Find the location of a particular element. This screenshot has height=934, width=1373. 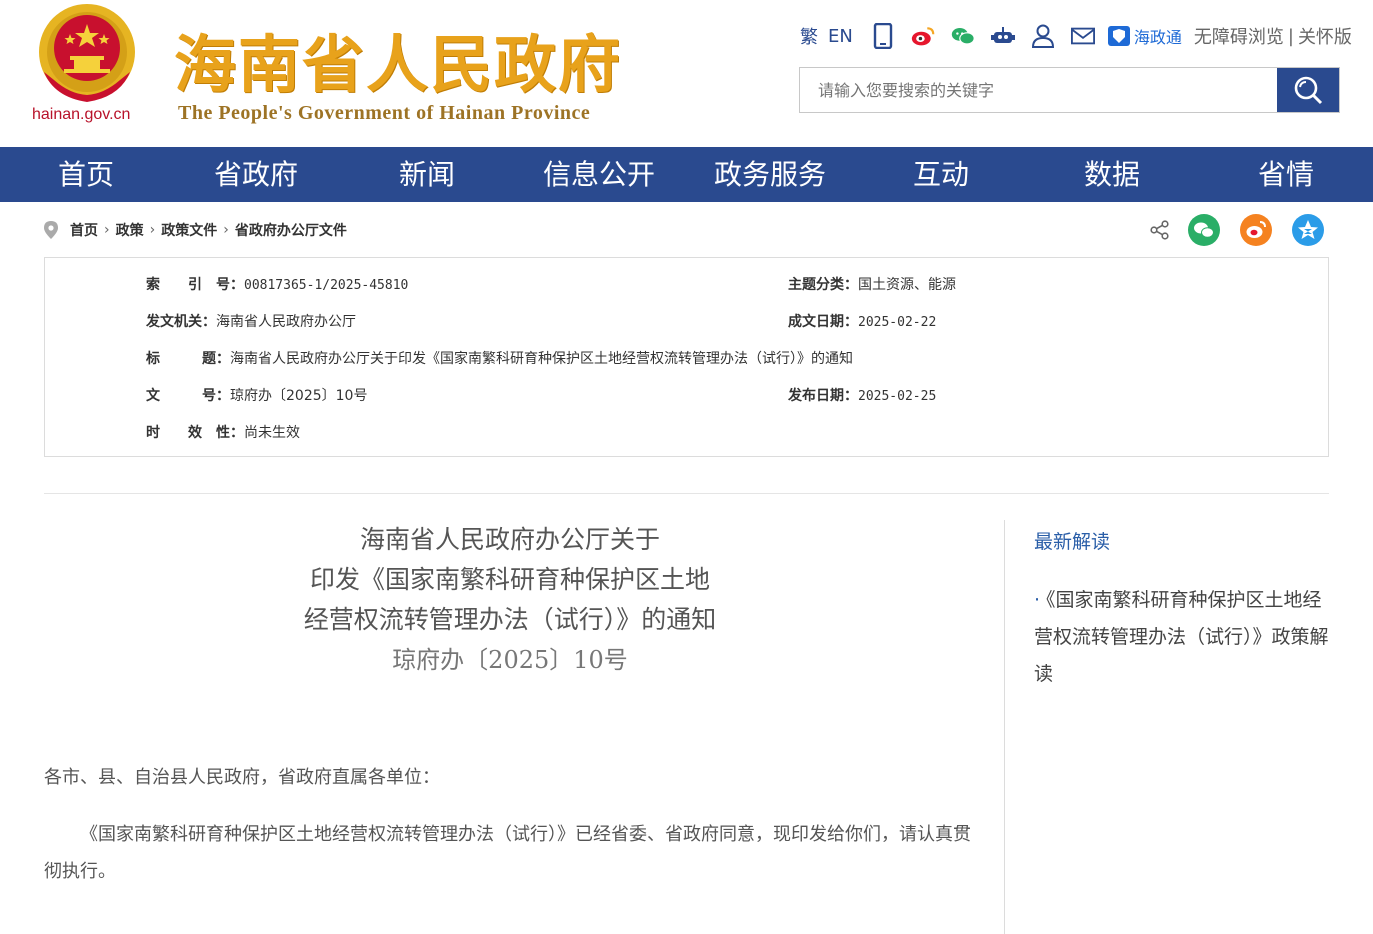

meta-docno: 文 号：琼府办〔2025〕10号 is located at coordinates (256, 395).